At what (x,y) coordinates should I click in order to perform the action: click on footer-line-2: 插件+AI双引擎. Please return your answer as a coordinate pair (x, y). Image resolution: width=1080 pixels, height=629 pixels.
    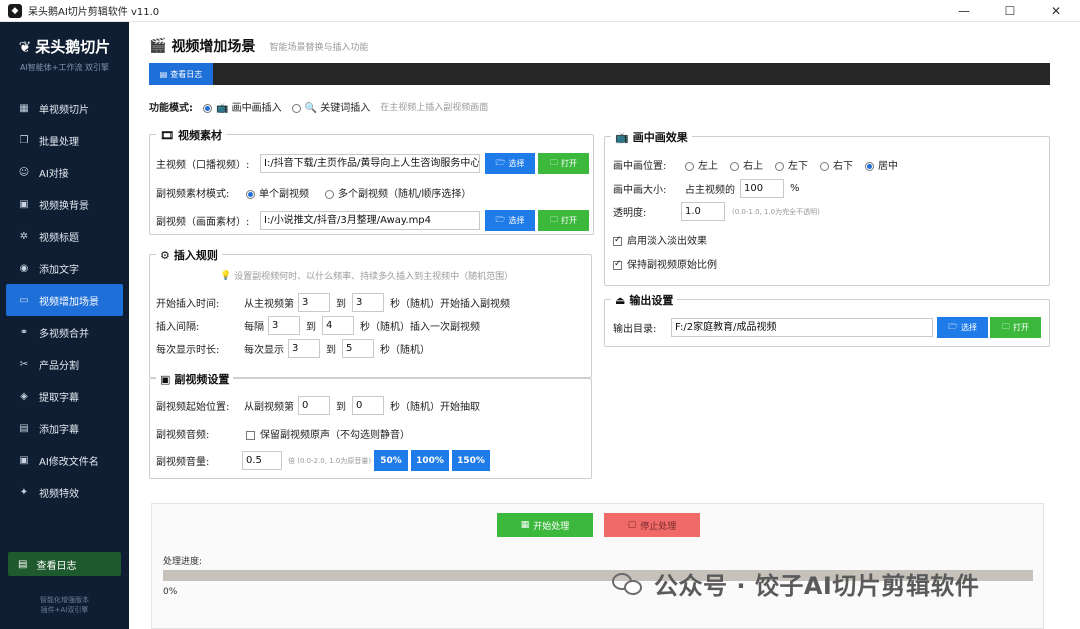
    Looking at the image, I should click on (64, 610).